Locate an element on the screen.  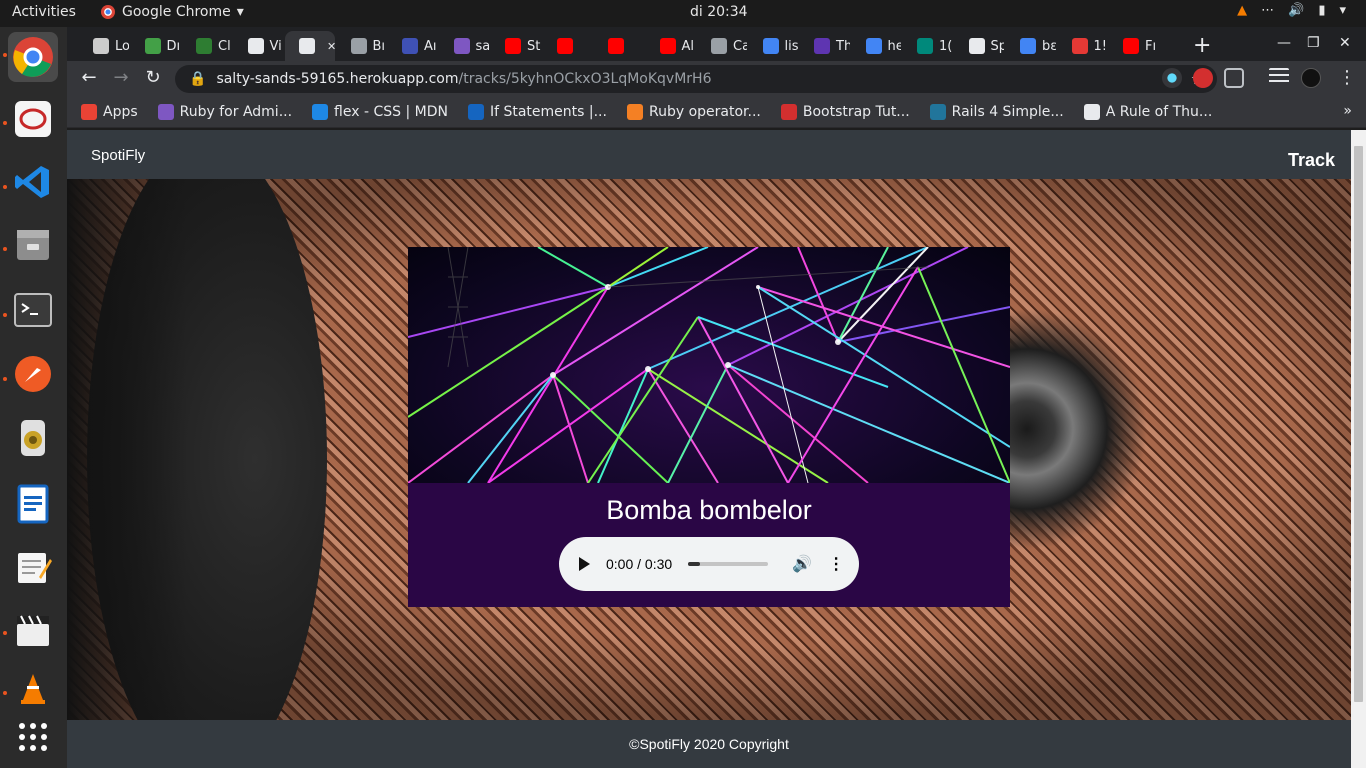
bookmark-item: Apps is located at coordinates (109, 112).